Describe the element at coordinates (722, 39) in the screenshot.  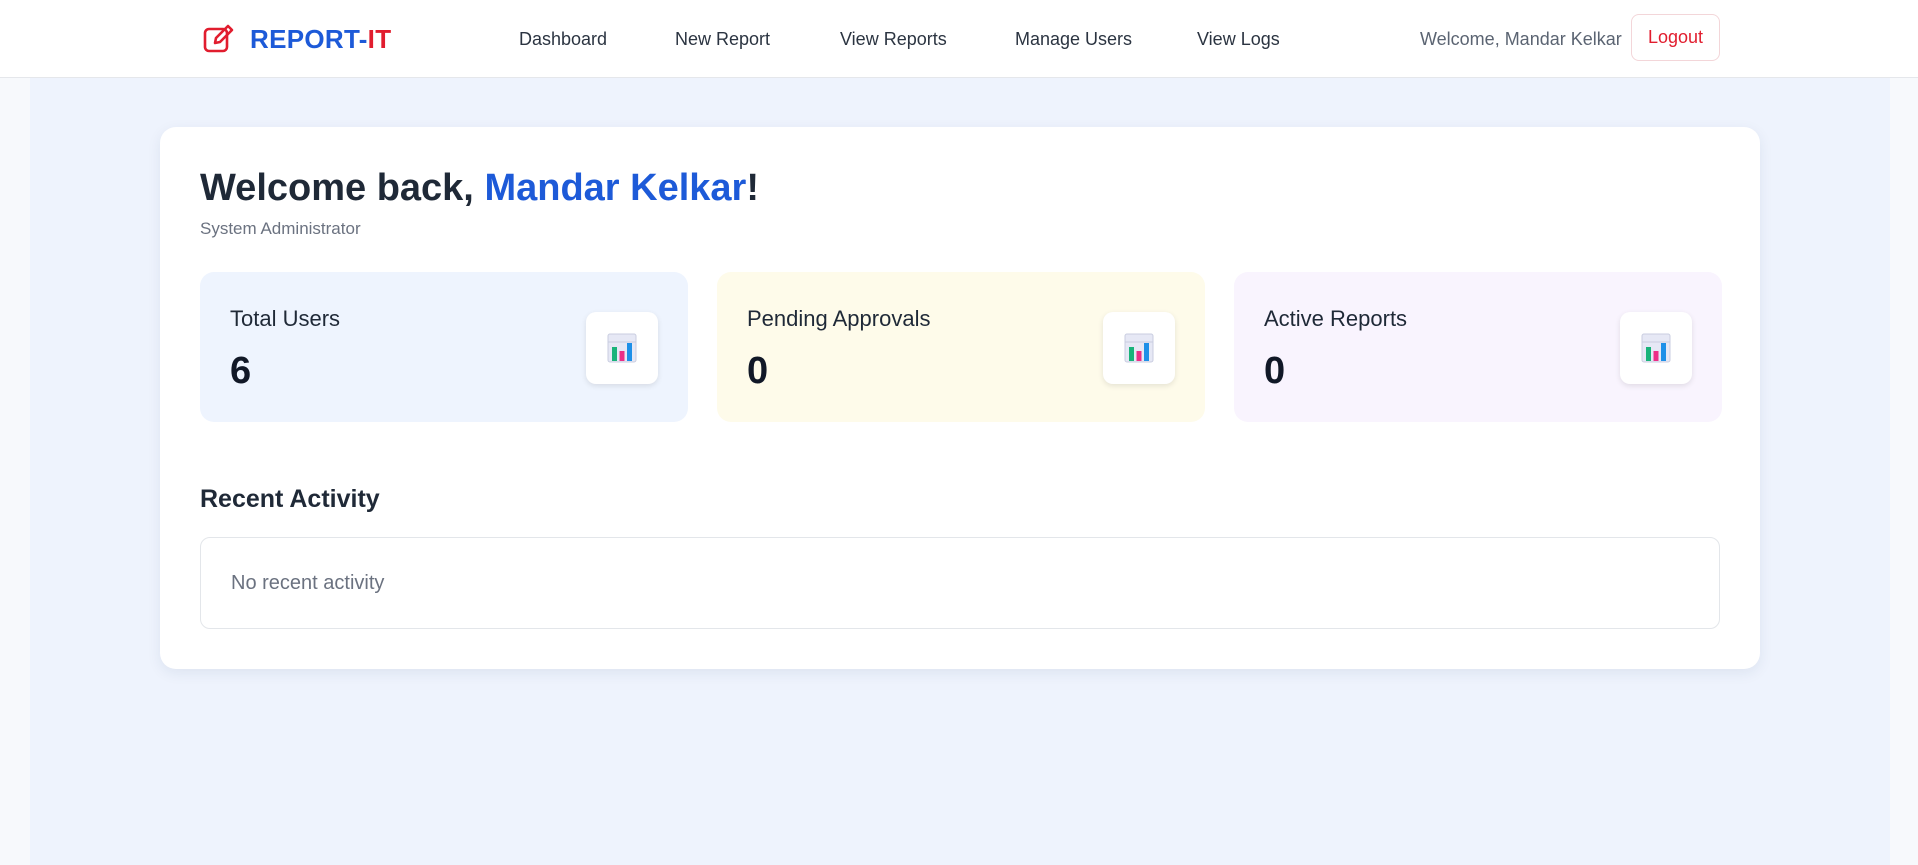
I see `nav-new-report: New Report` at that location.